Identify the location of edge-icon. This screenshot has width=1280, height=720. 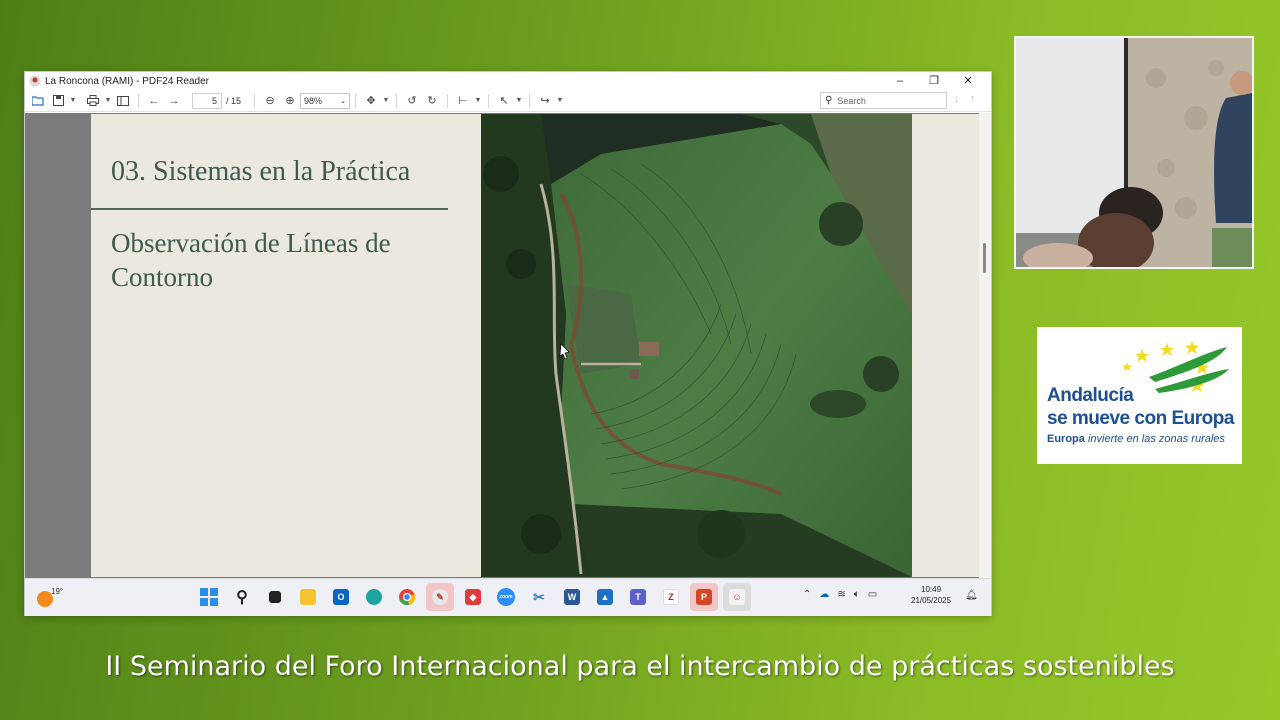
(374, 597).